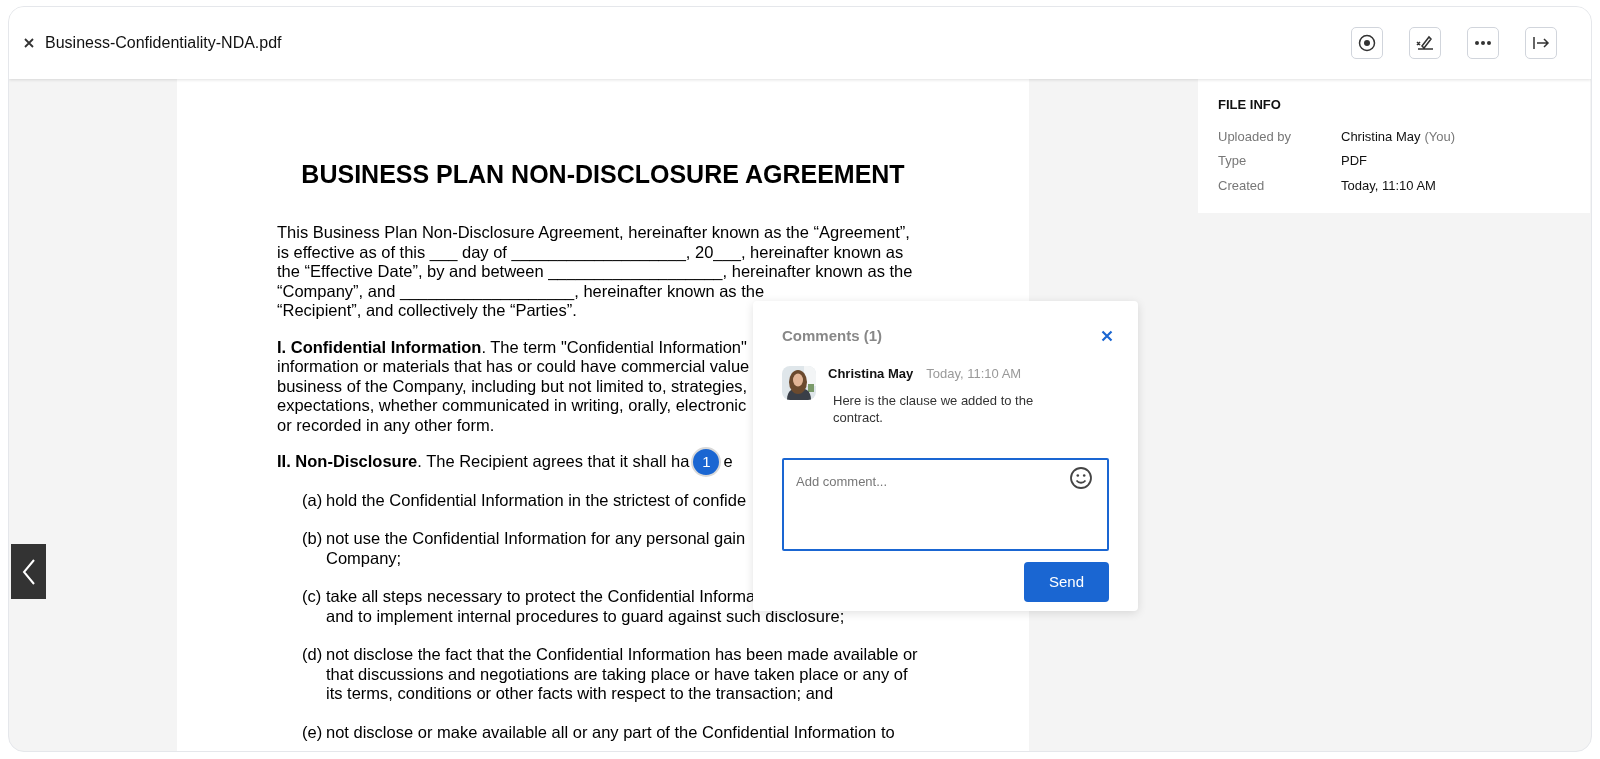 The height and width of the screenshot is (759, 1600). Describe the element at coordinates (541, 597) in the screenshot. I see `text-line: take all steps necessary to protect the Confidential Informa` at that location.